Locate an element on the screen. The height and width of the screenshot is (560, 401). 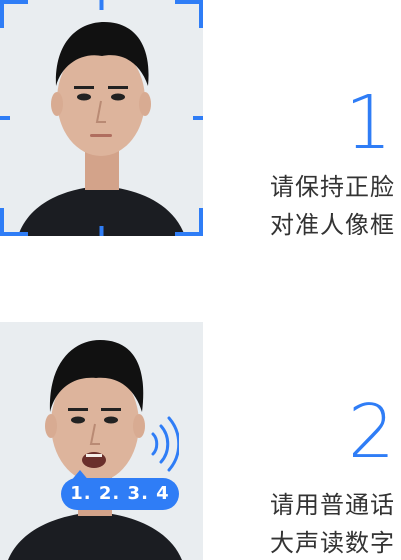
sound-waves-icon is located at coordinates (165, 444).